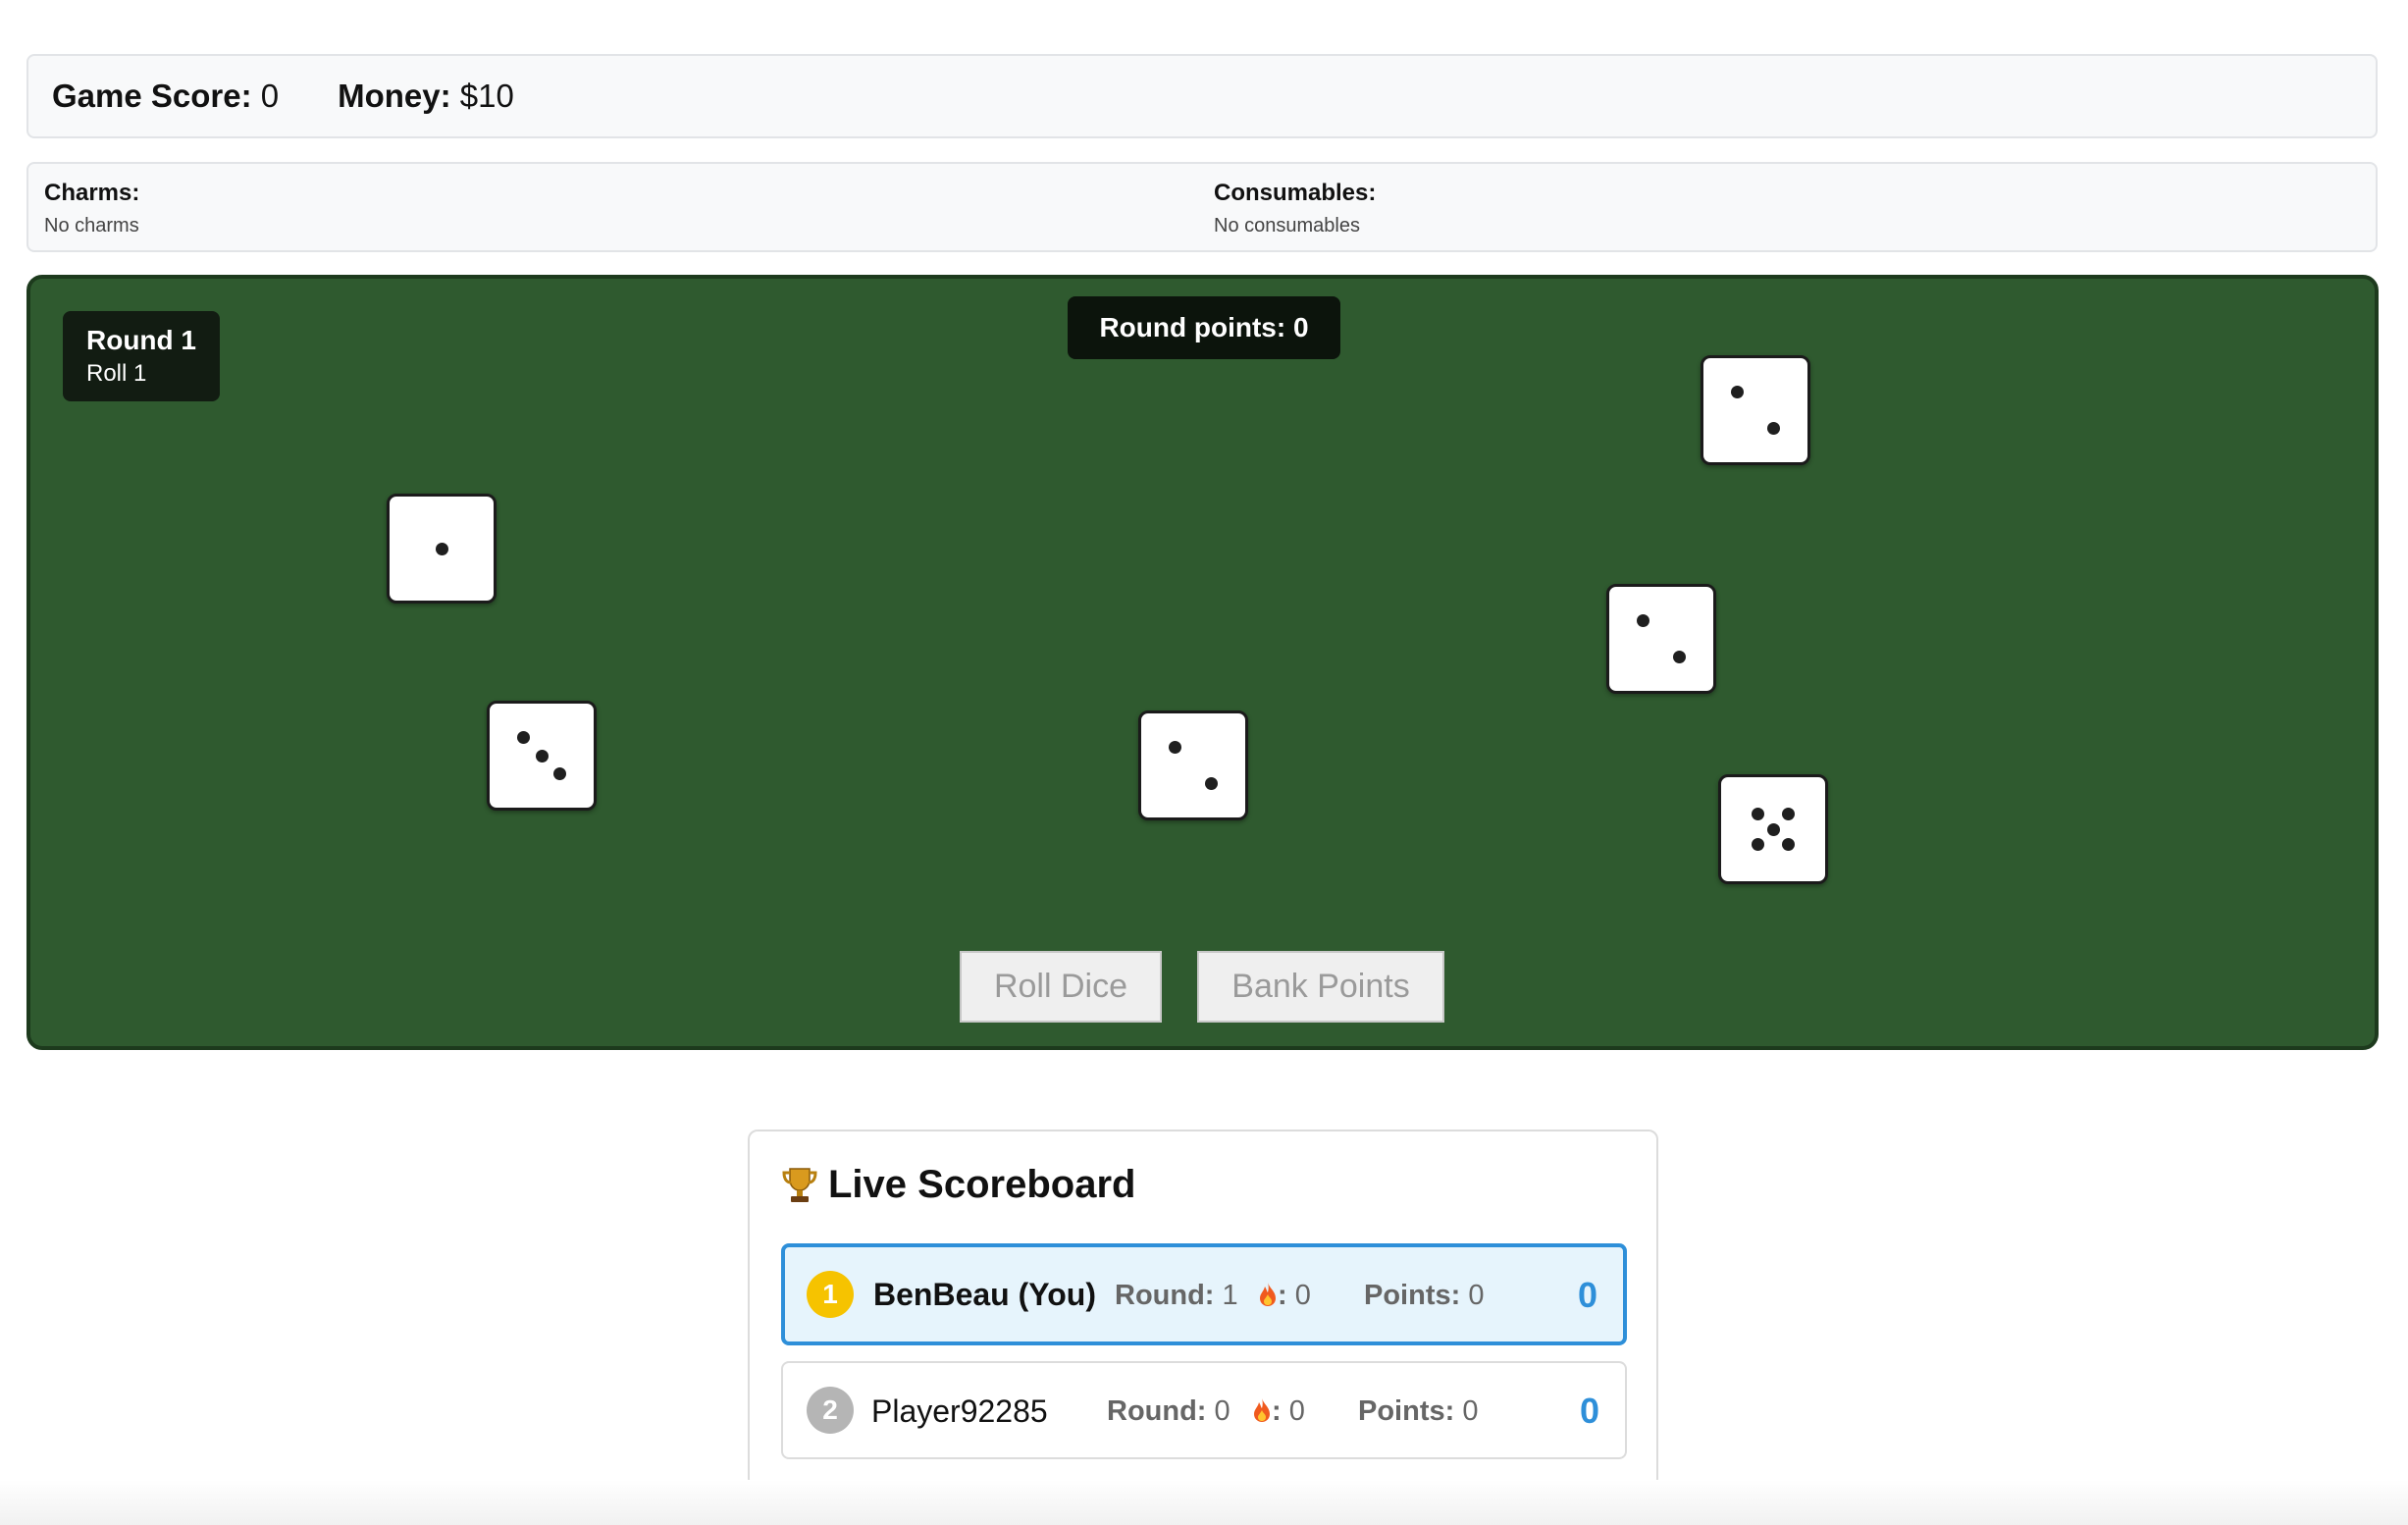 The image size is (2408, 1525). Describe the element at coordinates (799, 1185) in the screenshot. I see `trophy-icon` at that location.